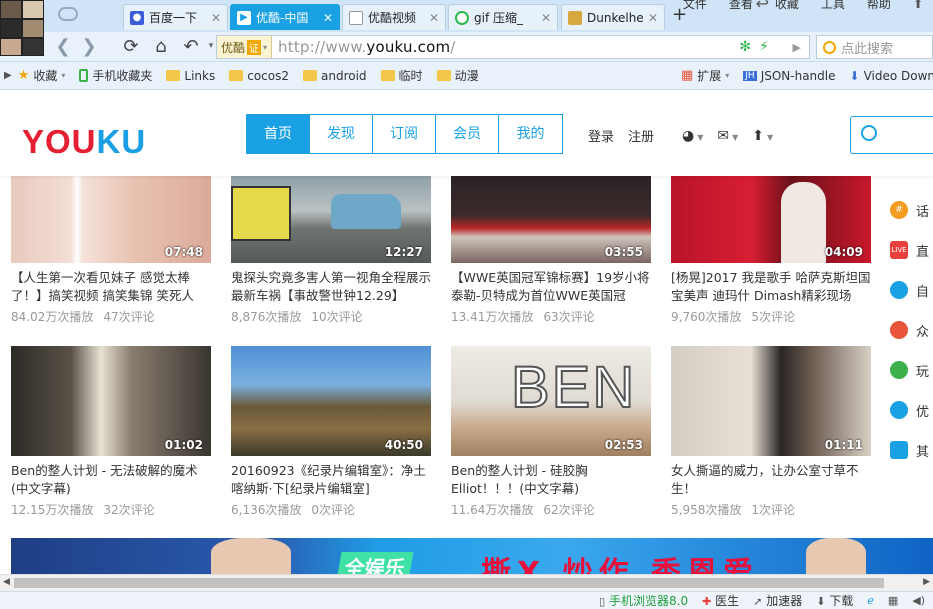 Image resolution: width=933 pixels, height=609 pixels. I want to click on forward-icon: ❯, so click(89, 46).